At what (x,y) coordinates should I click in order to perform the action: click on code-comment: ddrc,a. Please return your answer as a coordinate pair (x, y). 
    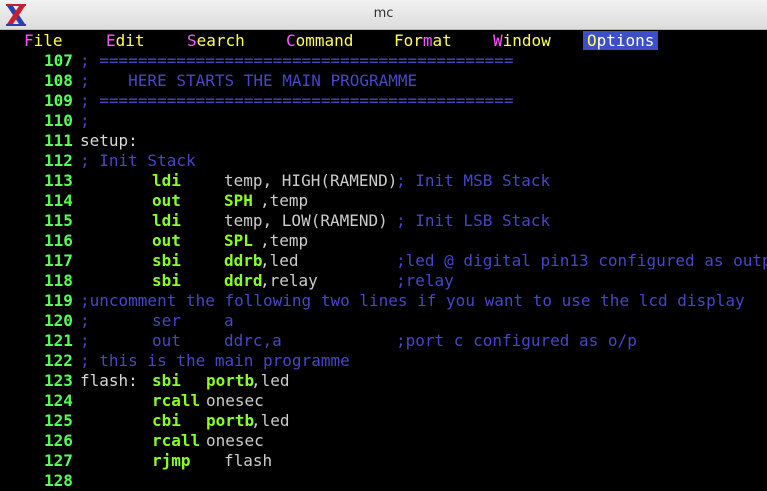
    Looking at the image, I should click on (253, 340).